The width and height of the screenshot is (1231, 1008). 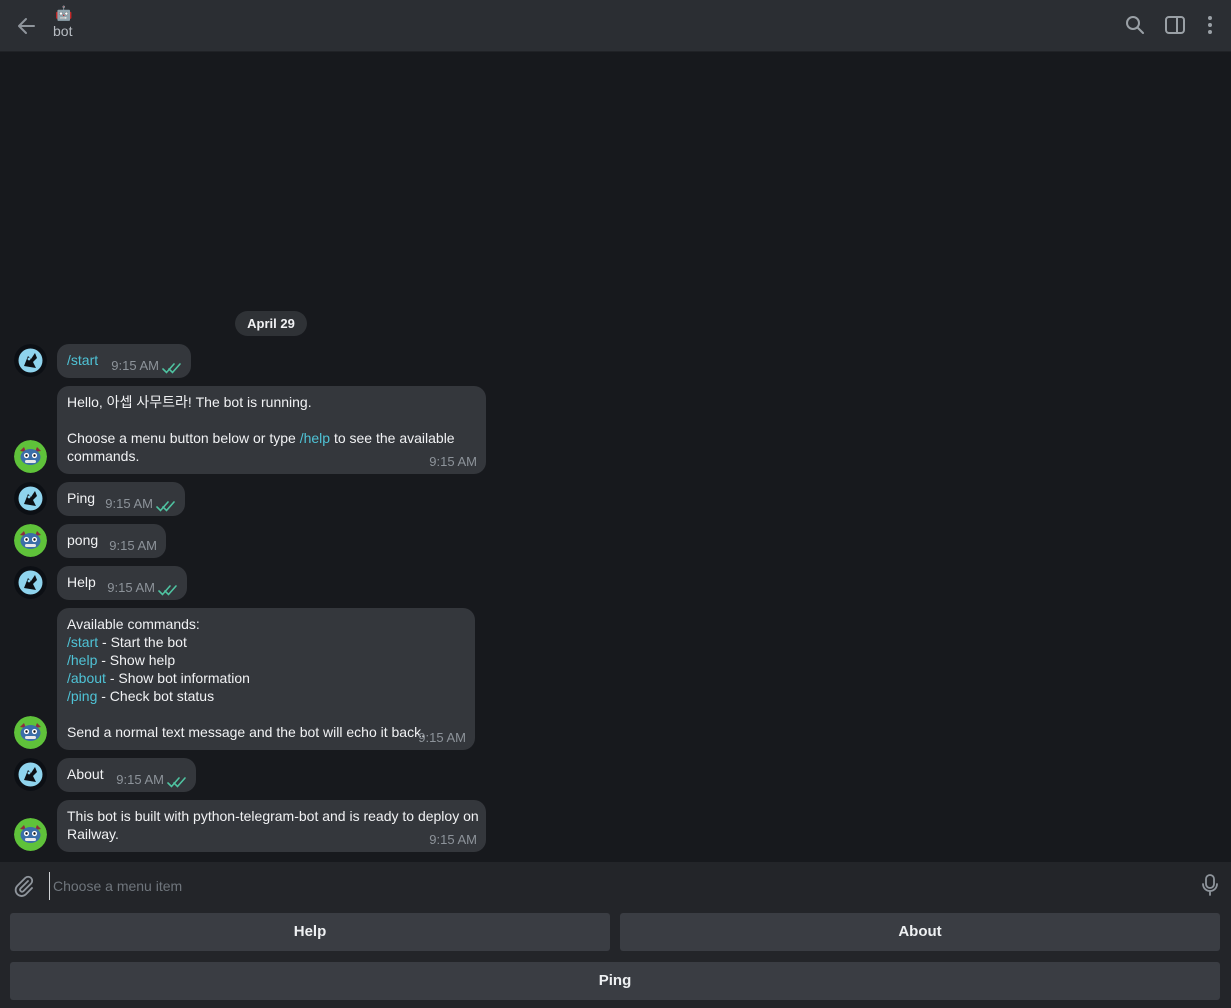 What do you see at coordinates (27, 26) in the screenshot?
I see `back-arrow-icon` at bounding box center [27, 26].